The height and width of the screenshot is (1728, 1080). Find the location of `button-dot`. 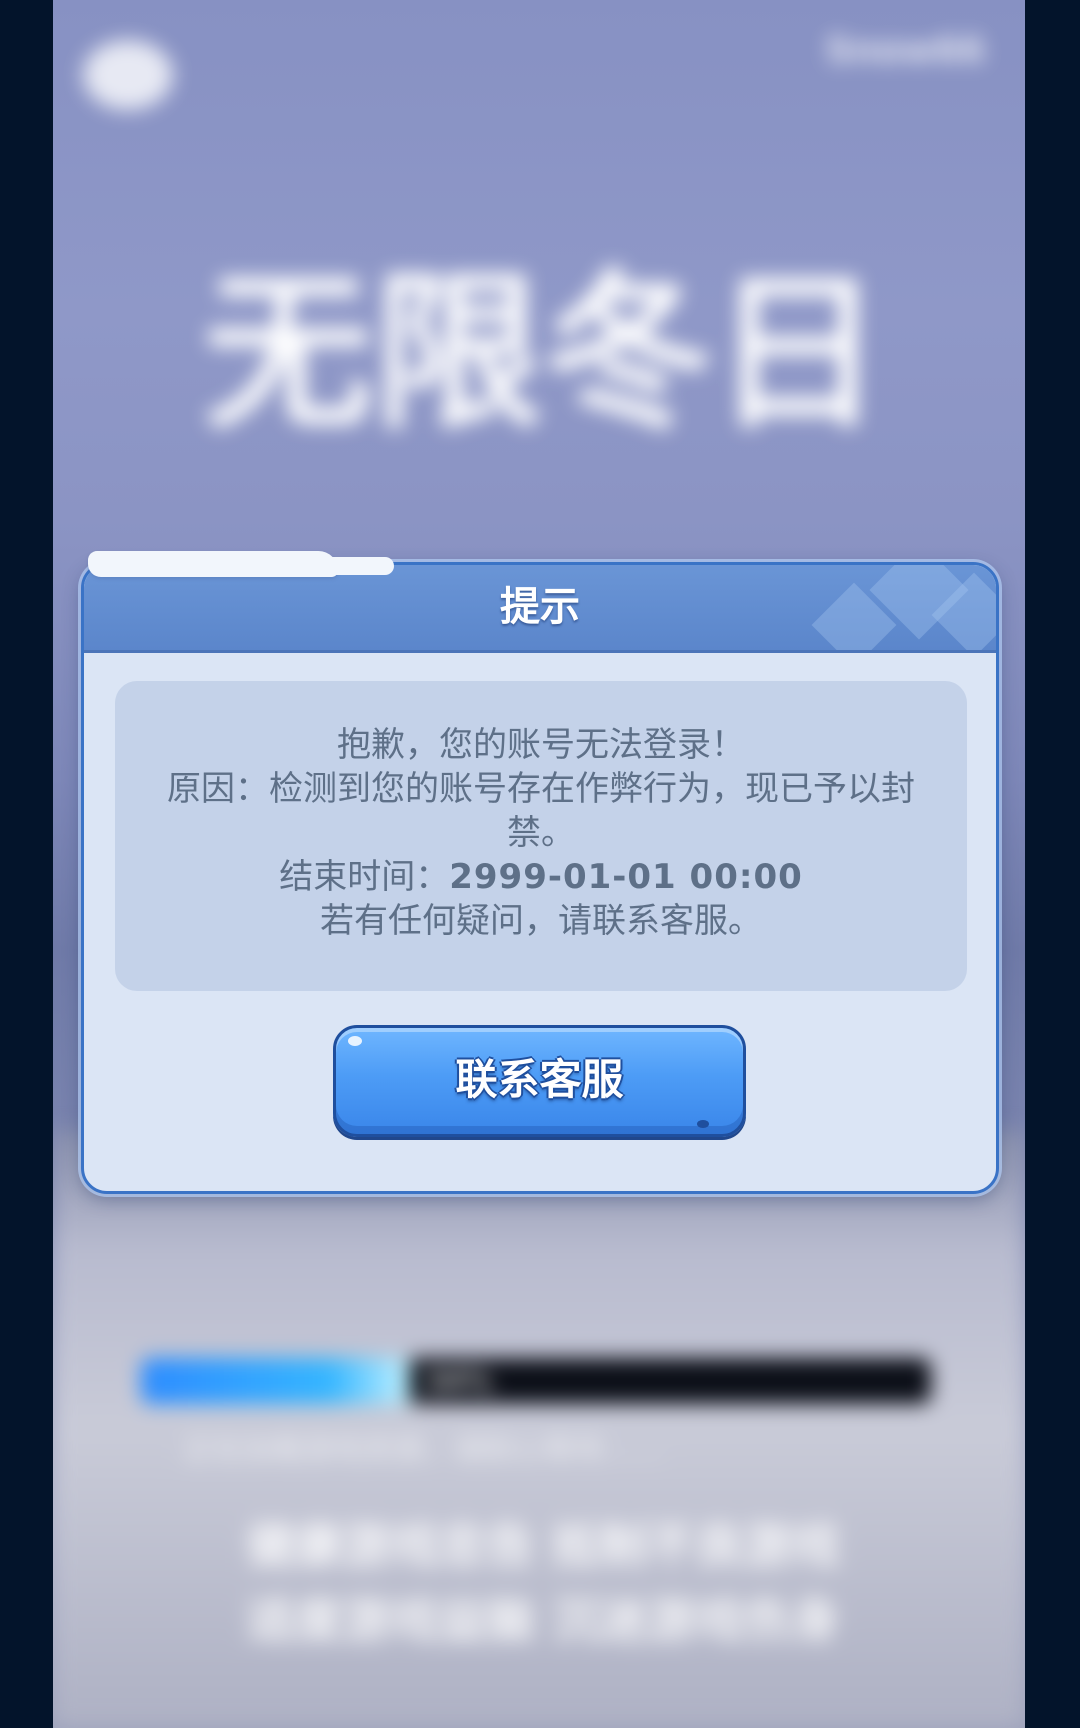

button-dot is located at coordinates (703, 1124).